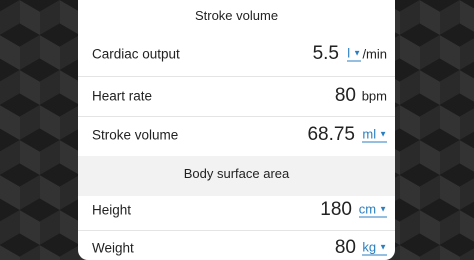 The image size is (474, 260). Describe the element at coordinates (236, 173) in the screenshot. I see `section-header-body-surface-area: Body surface area` at that location.